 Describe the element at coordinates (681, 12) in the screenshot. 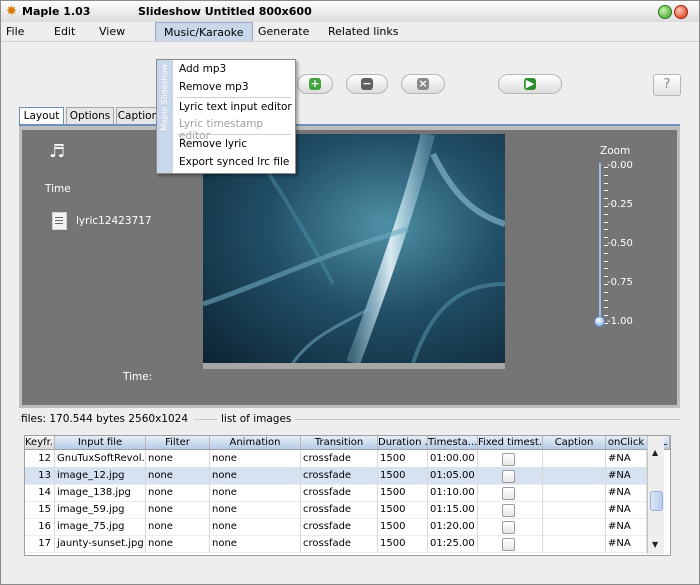

I see `close-button` at that location.